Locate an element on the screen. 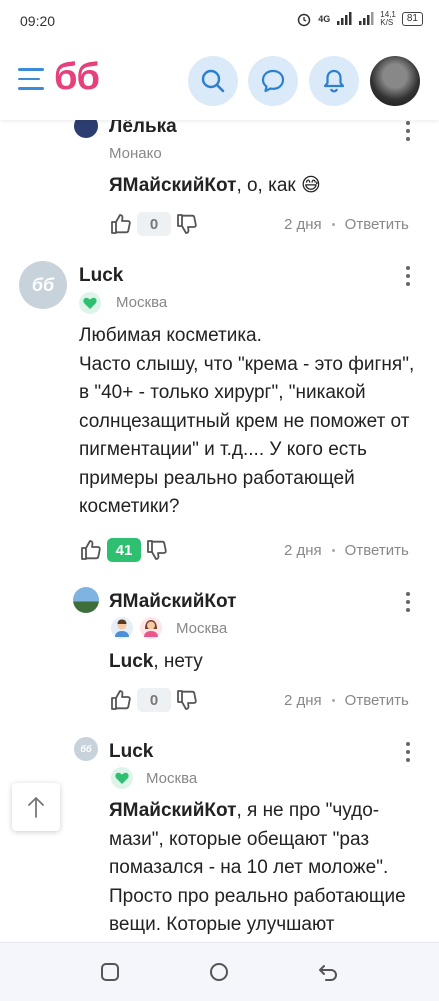 Image resolution: width=439 pixels, height=1001 pixels. scroll-to-top-button is located at coordinates (36, 807).